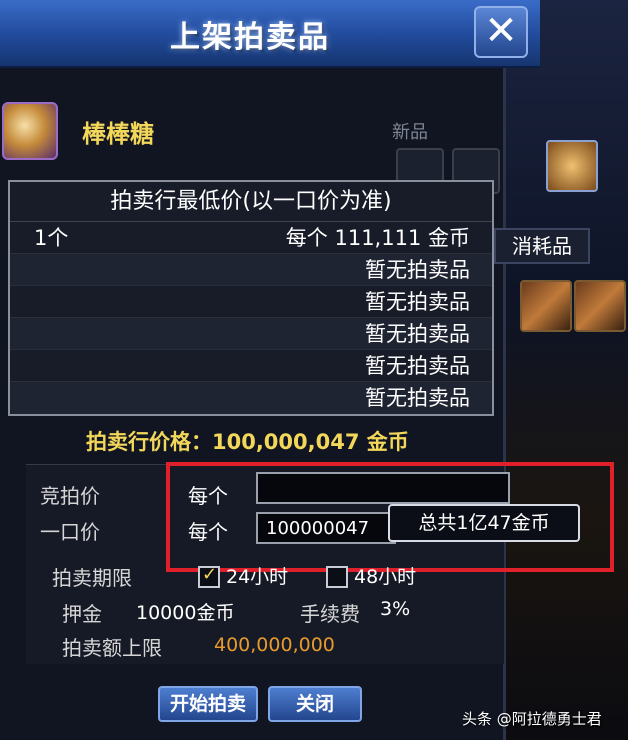 Image resolution: width=628 pixels, height=740 pixels. What do you see at coordinates (209, 576) in the screenshot?
I see `period-24h-checkbox` at bounding box center [209, 576].